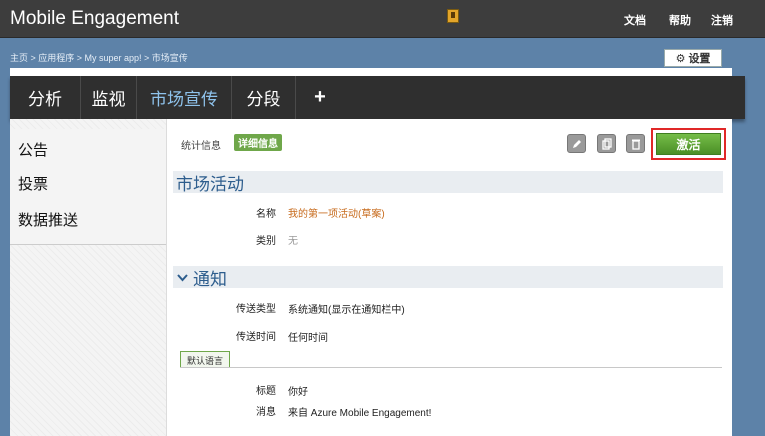 Image resolution: width=765 pixels, height=436 pixels. What do you see at coordinates (94, 18) in the screenshot?
I see `app-title: Mobile Engagement` at bounding box center [94, 18].